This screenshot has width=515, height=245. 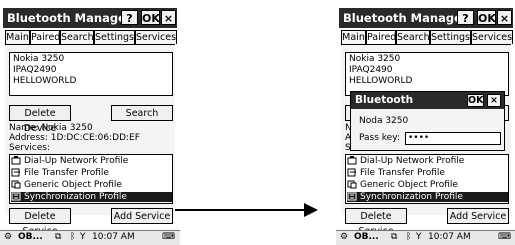 I want to click on list-item: Synchronization Profile, so click(x=427, y=197).